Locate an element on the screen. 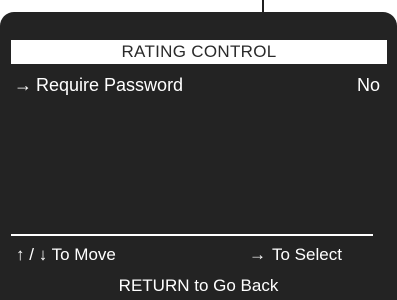 Image resolution: width=397 pixels, height=300 pixels. move-hint: ↑ / ↓ To Move is located at coordinates (66, 255).